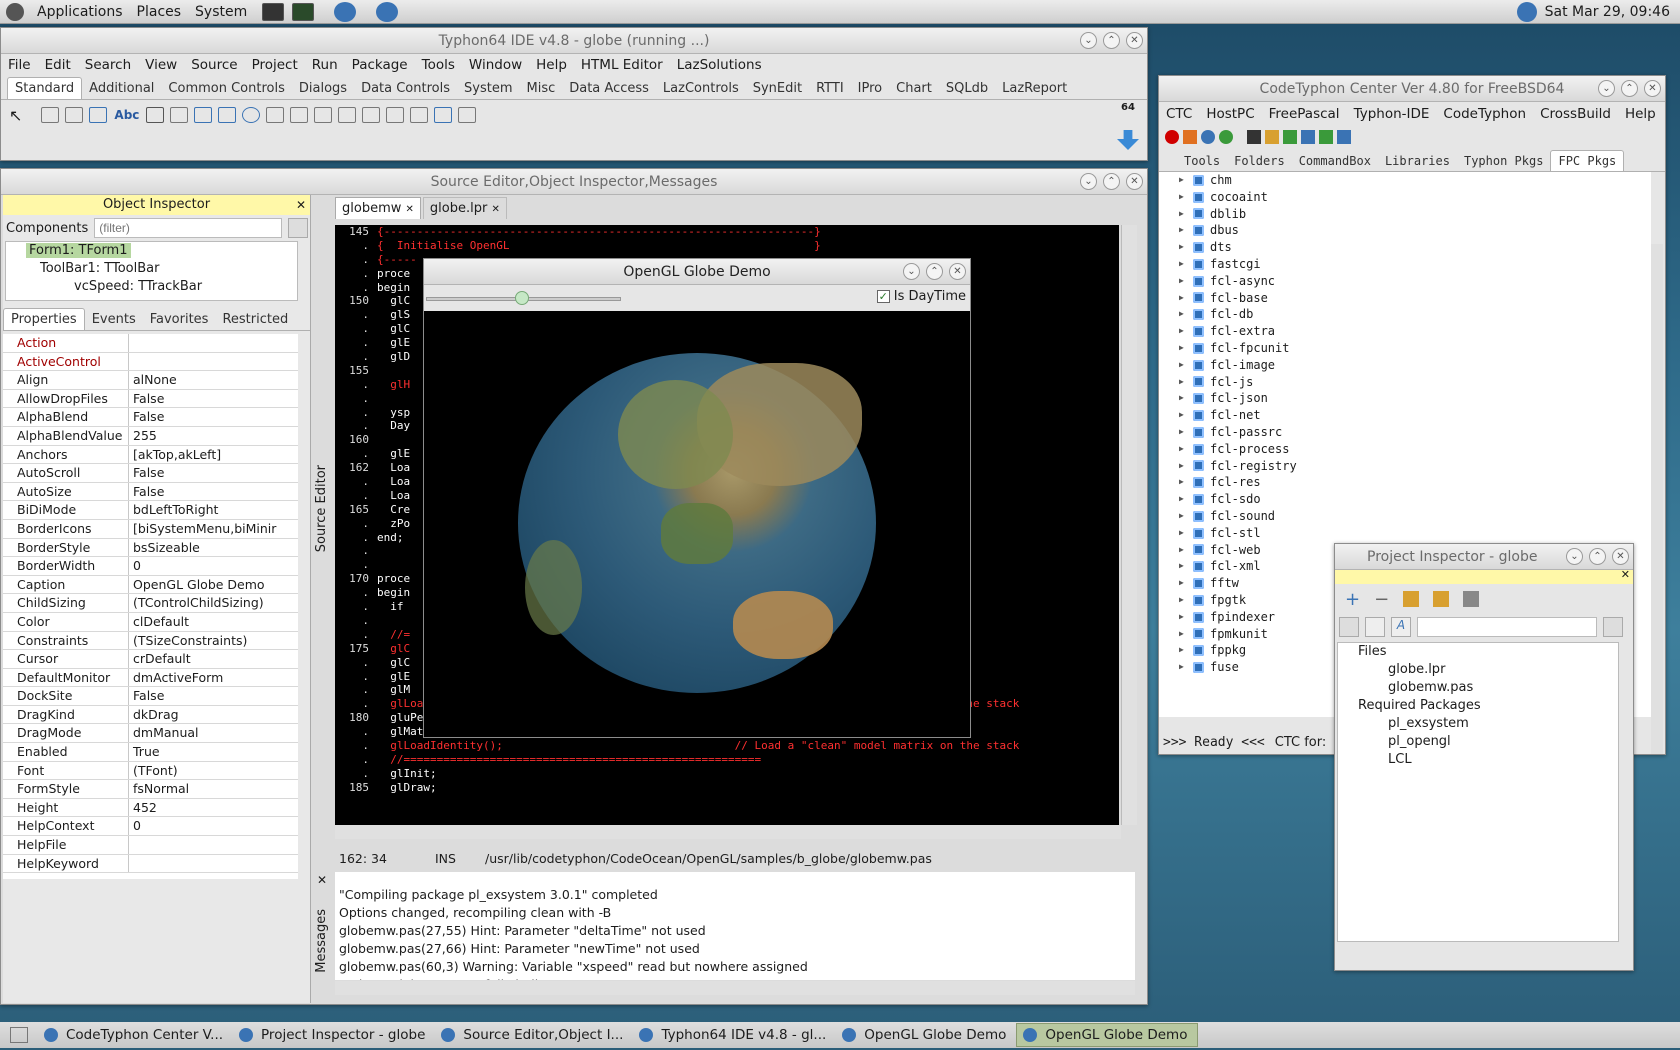 The width and height of the screenshot is (1680, 1050). Describe the element at coordinates (914, 88) in the screenshot. I see `palette-tab-chart: Chart` at that location.